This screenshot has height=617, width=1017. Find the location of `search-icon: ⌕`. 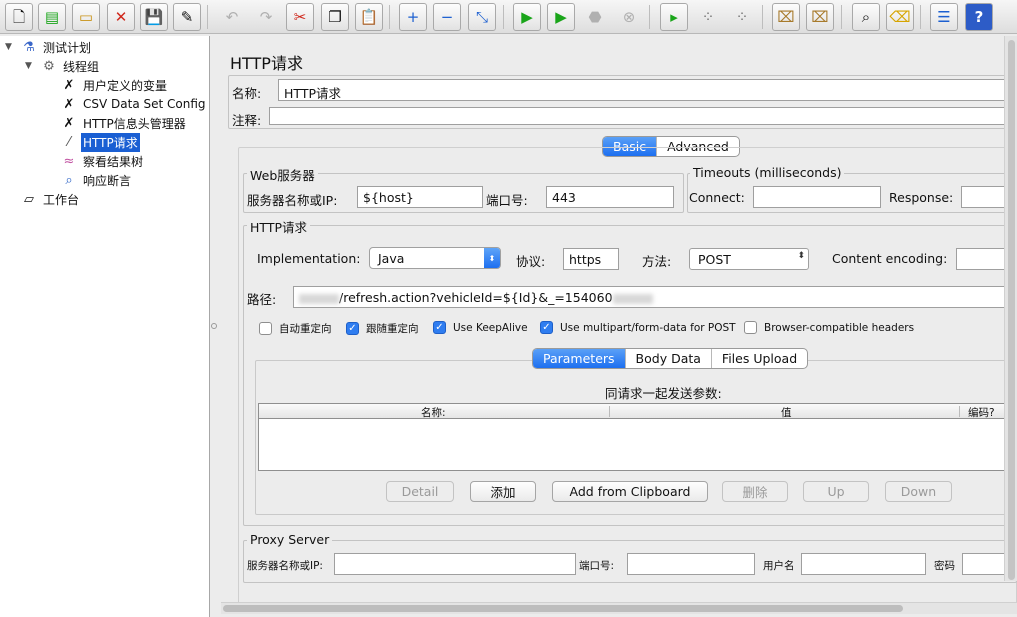

search-icon: ⌕ is located at coordinates (866, 17).